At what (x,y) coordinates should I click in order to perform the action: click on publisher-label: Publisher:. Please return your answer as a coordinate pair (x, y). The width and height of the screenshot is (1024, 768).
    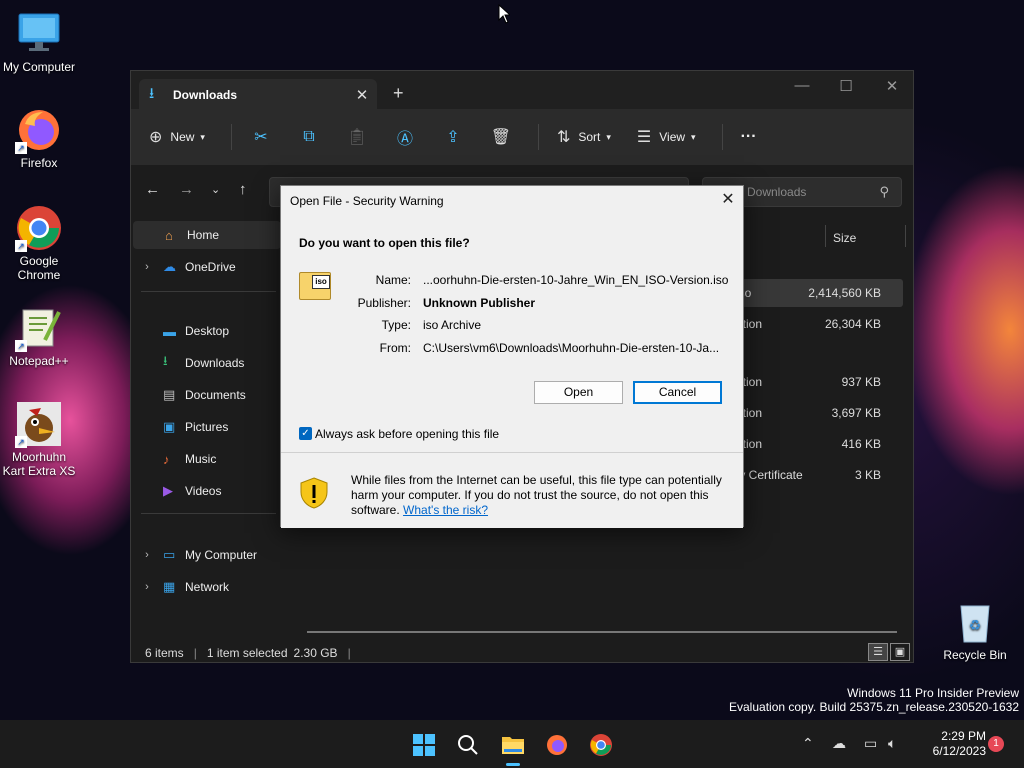
    Looking at the image, I should click on (384, 303).